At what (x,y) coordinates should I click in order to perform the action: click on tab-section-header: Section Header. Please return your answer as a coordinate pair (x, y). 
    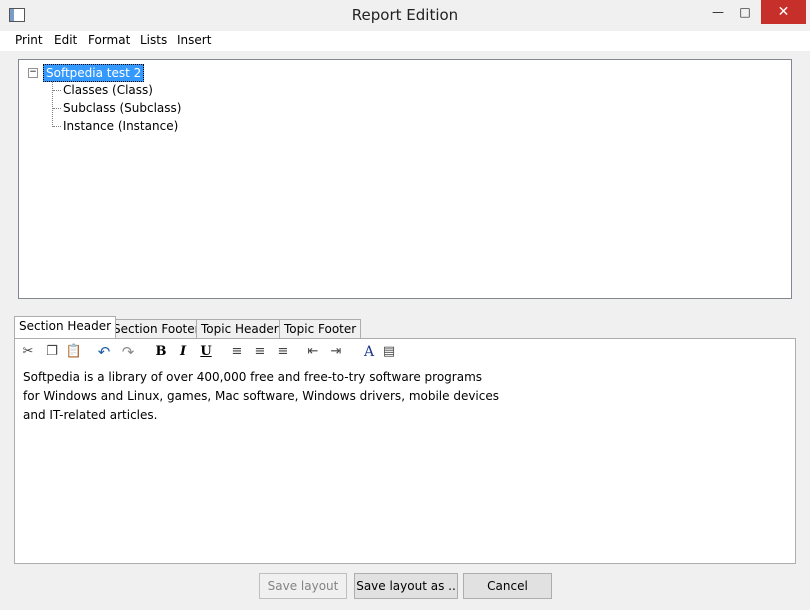
    Looking at the image, I should click on (65, 327).